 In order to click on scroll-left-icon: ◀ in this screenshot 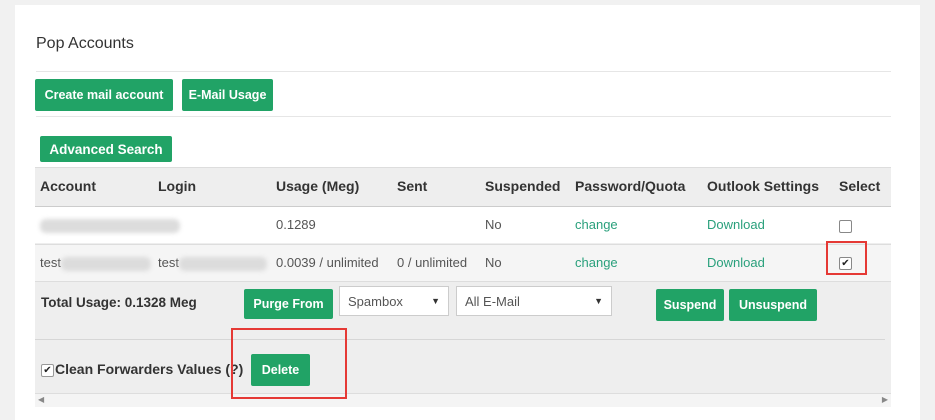, I will do `click(41, 399)`.